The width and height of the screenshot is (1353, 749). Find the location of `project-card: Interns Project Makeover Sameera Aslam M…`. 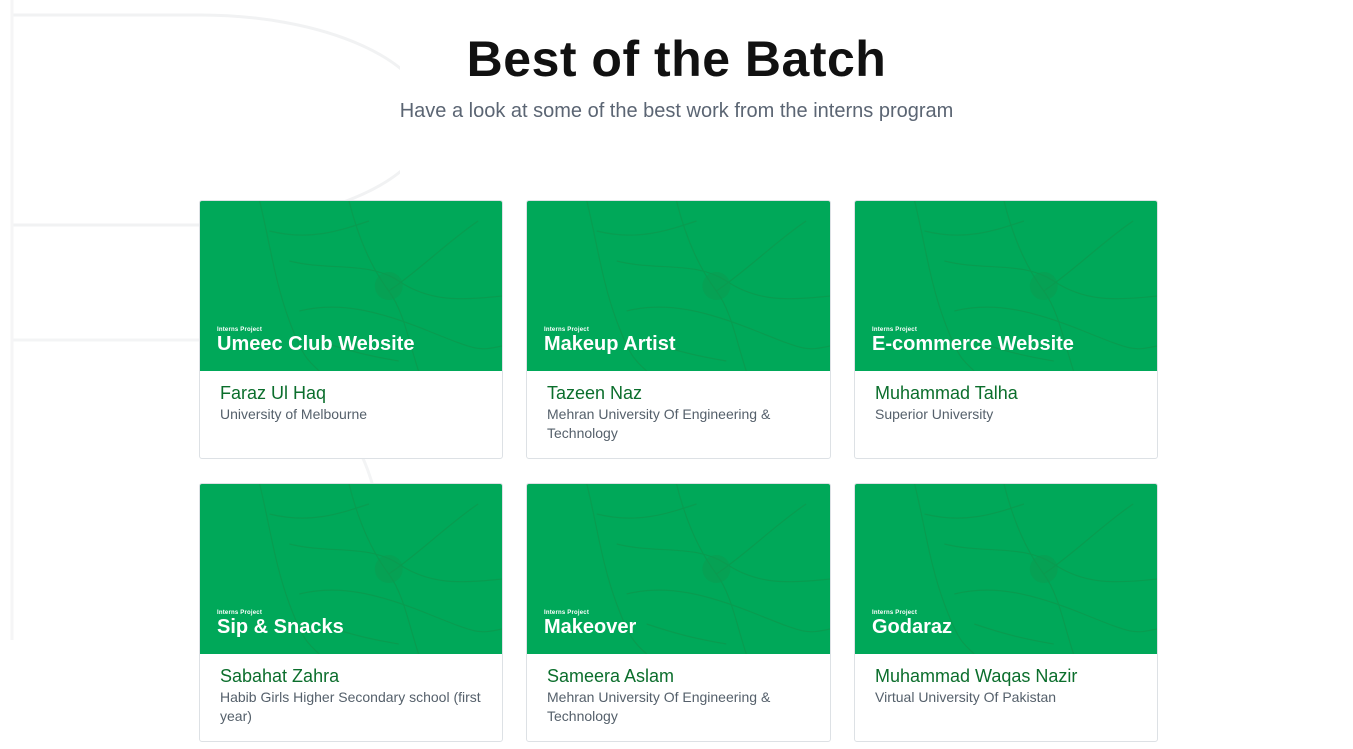

project-card: Interns Project Makeover Sameera Aslam M… is located at coordinates (678, 612).